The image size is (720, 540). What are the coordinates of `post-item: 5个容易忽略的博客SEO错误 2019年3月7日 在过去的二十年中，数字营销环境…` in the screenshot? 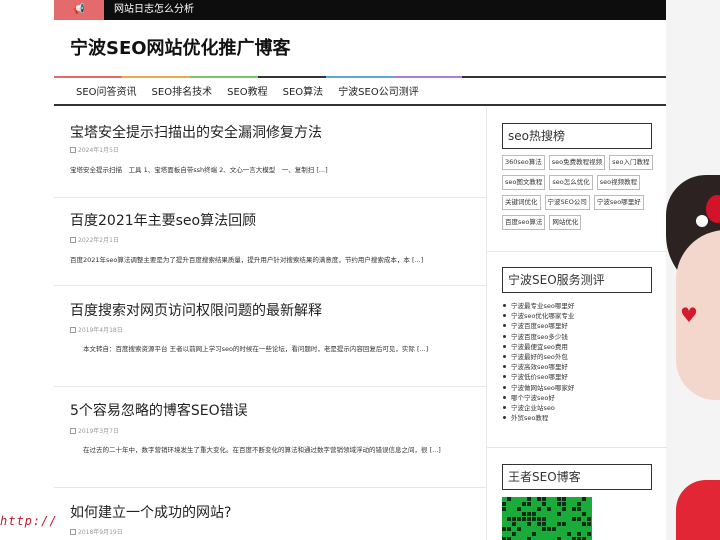 It's located at (270, 437).